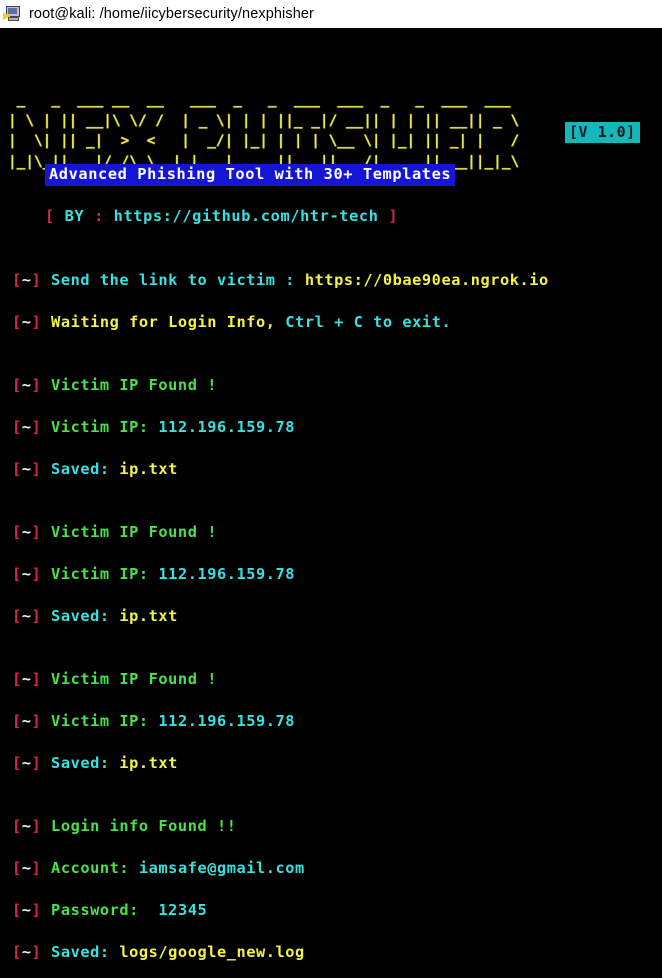 The image size is (662, 978). I want to click on byline-close-bracket: ], so click(393, 216).